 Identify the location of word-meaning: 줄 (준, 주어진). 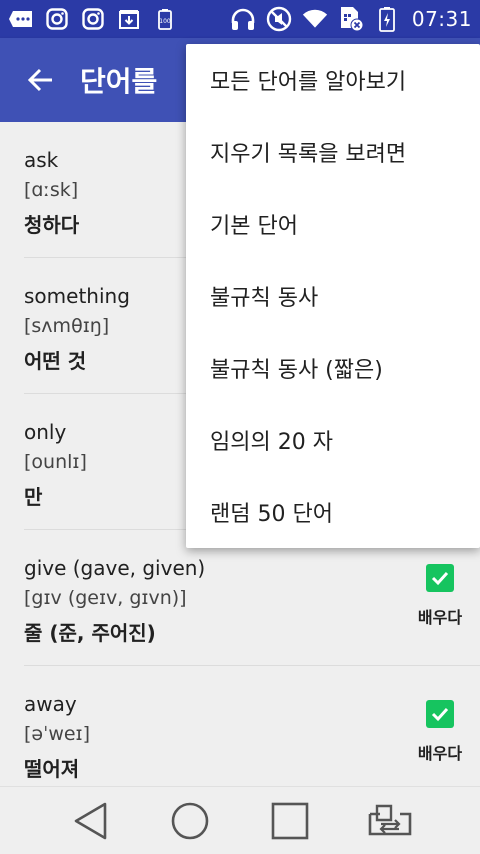
(90, 633).